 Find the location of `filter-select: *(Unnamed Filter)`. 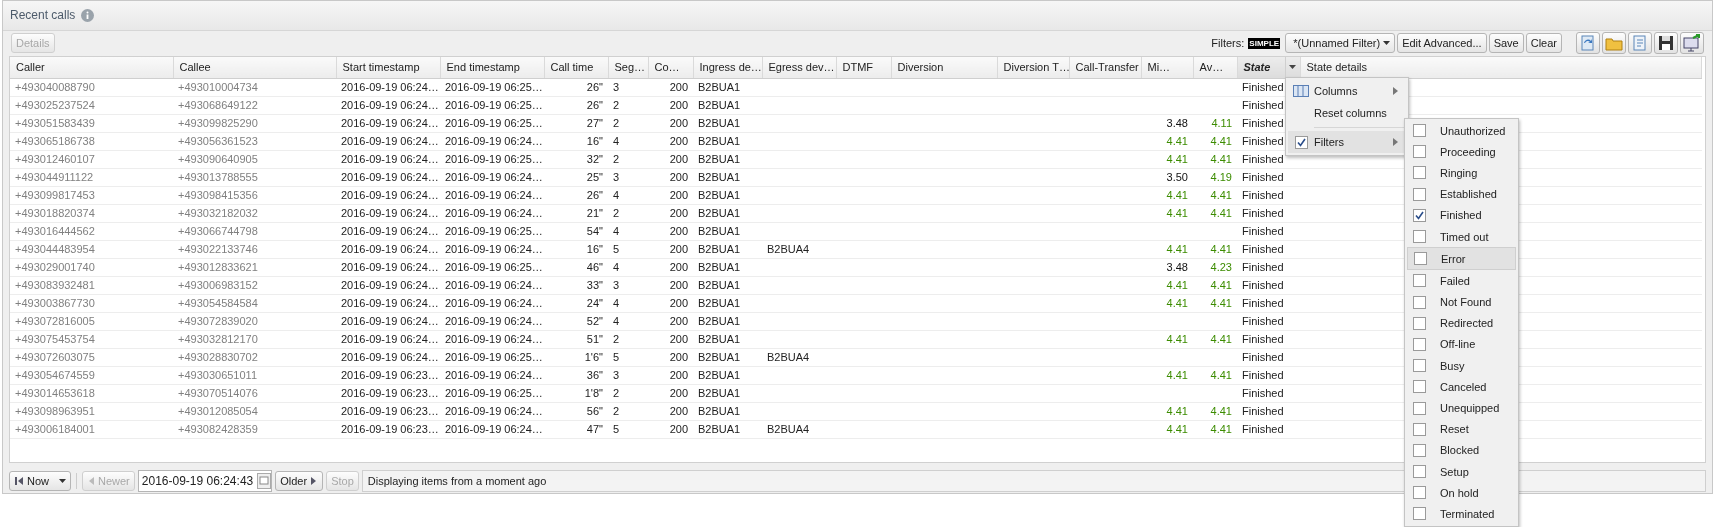

filter-select: *(Unnamed Filter) is located at coordinates (1340, 43).